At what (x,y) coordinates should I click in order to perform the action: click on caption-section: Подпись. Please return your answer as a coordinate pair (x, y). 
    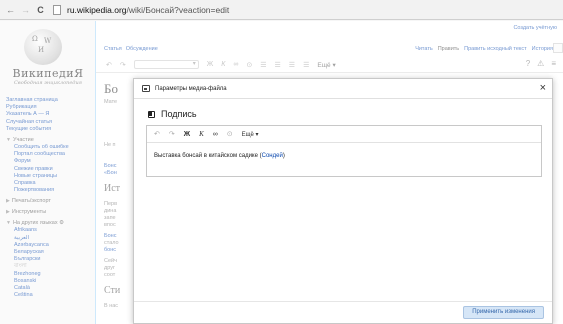
    Looking at the image, I should click on (172, 114).